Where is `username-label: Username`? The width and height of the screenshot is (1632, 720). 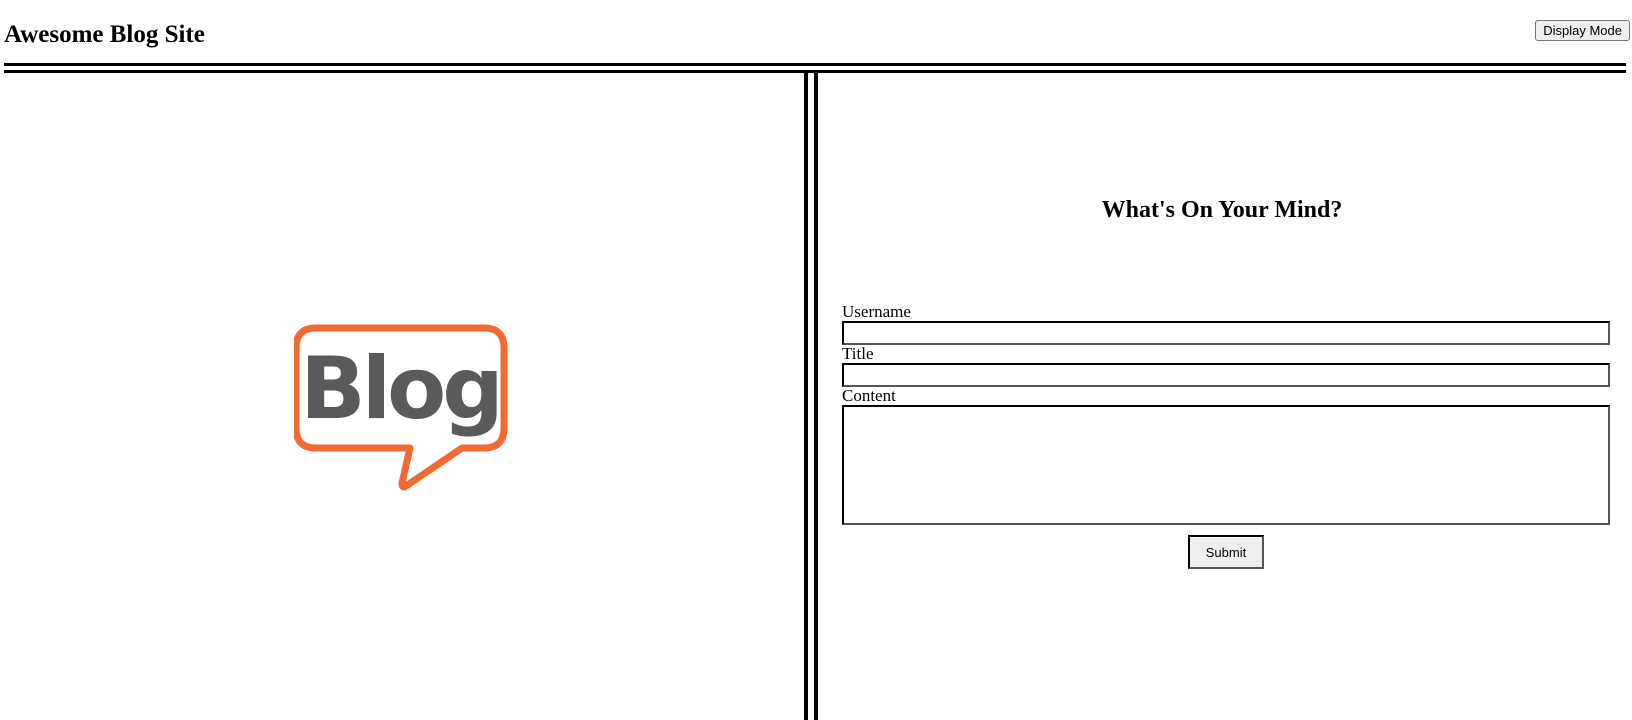
username-label: Username is located at coordinates (876, 311).